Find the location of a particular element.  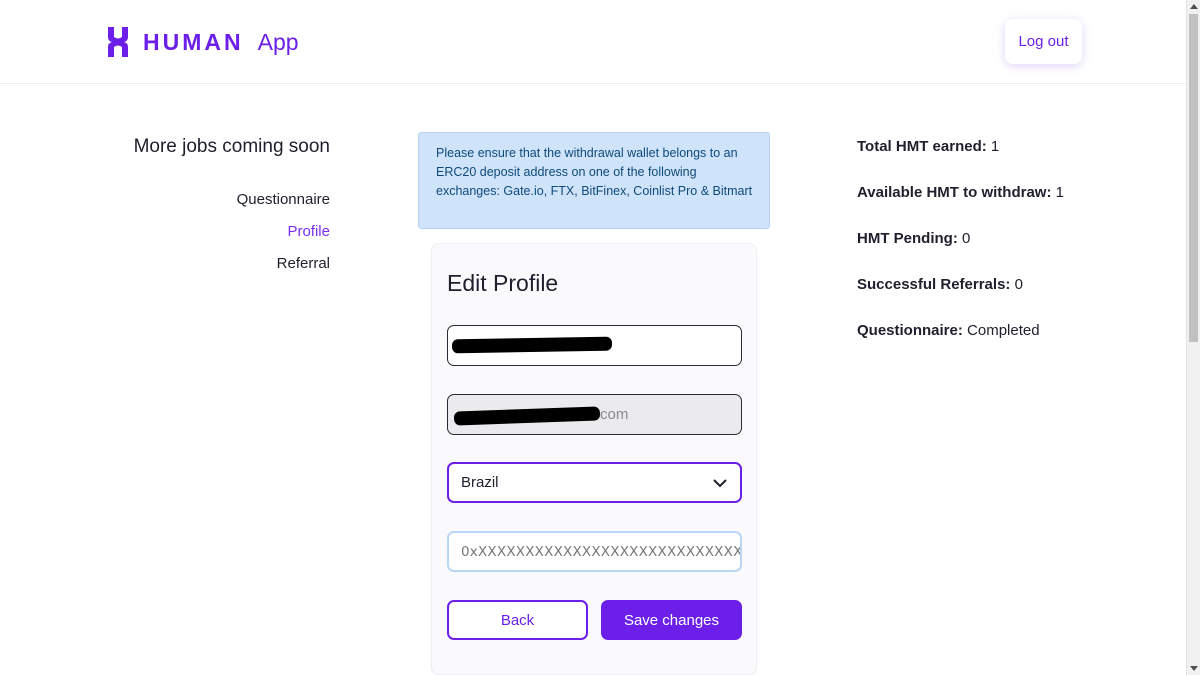

email-field: com is located at coordinates (594, 414).